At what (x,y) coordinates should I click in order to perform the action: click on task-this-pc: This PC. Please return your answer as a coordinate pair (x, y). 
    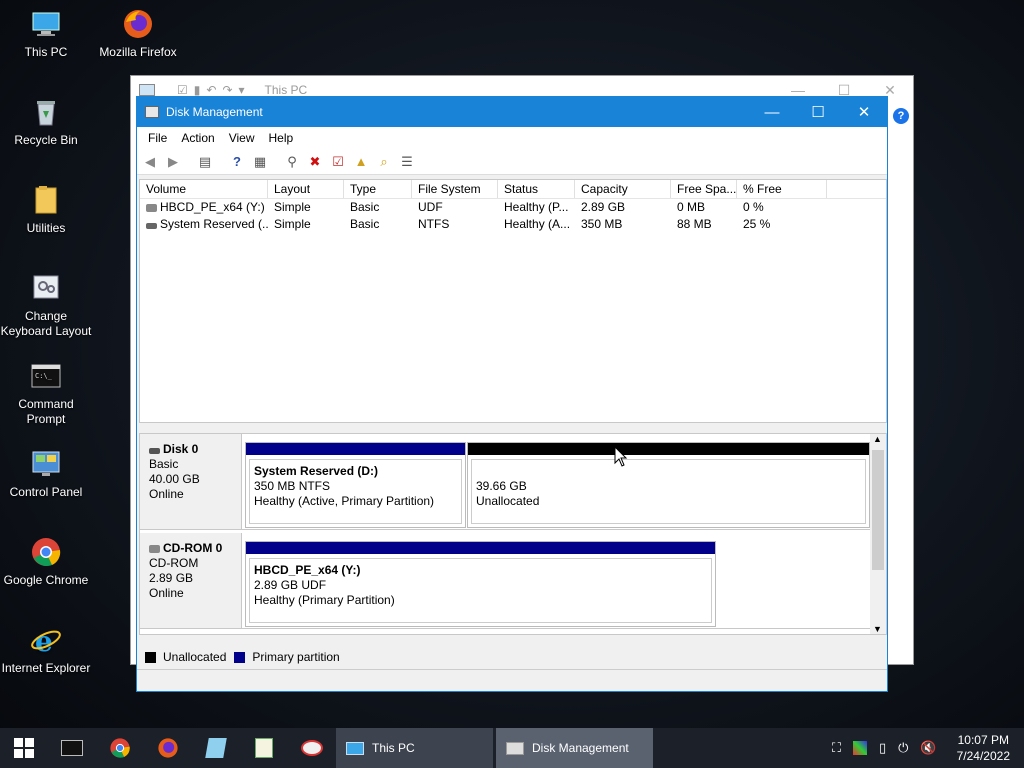
    Looking at the image, I should click on (414, 748).